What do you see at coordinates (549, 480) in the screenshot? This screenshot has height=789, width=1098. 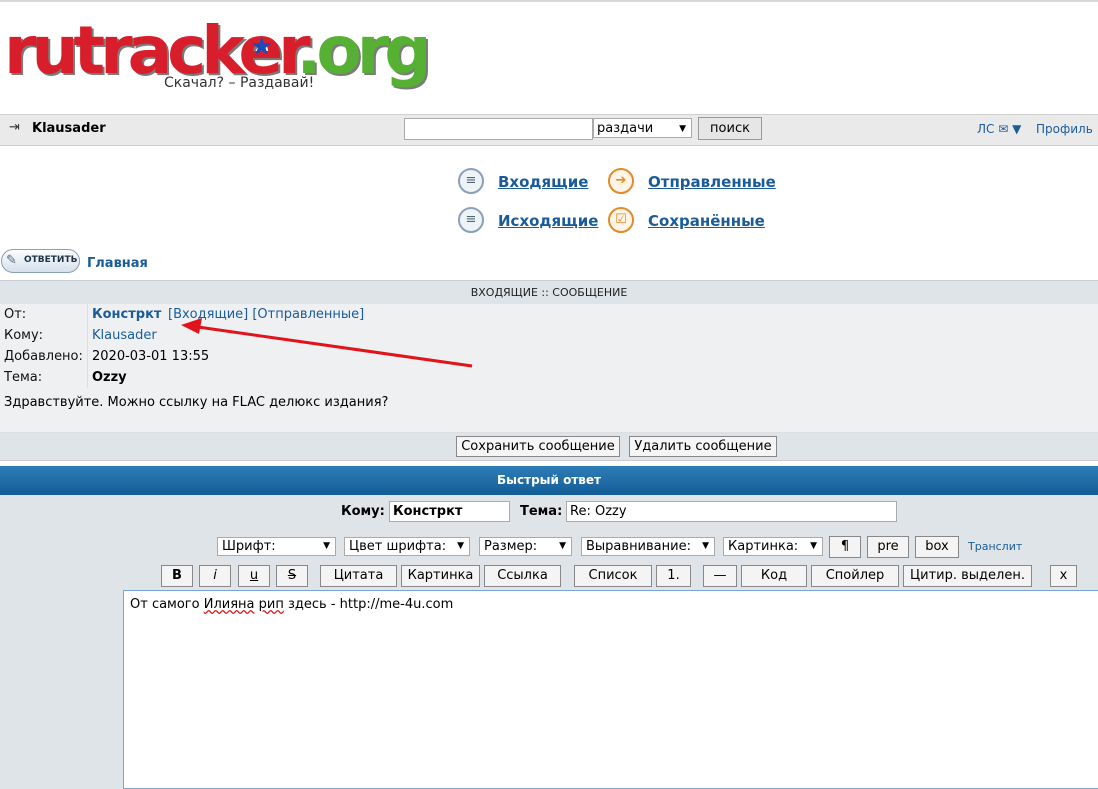 I see `quick-reply-header: Быстрый ответ` at bounding box center [549, 480].